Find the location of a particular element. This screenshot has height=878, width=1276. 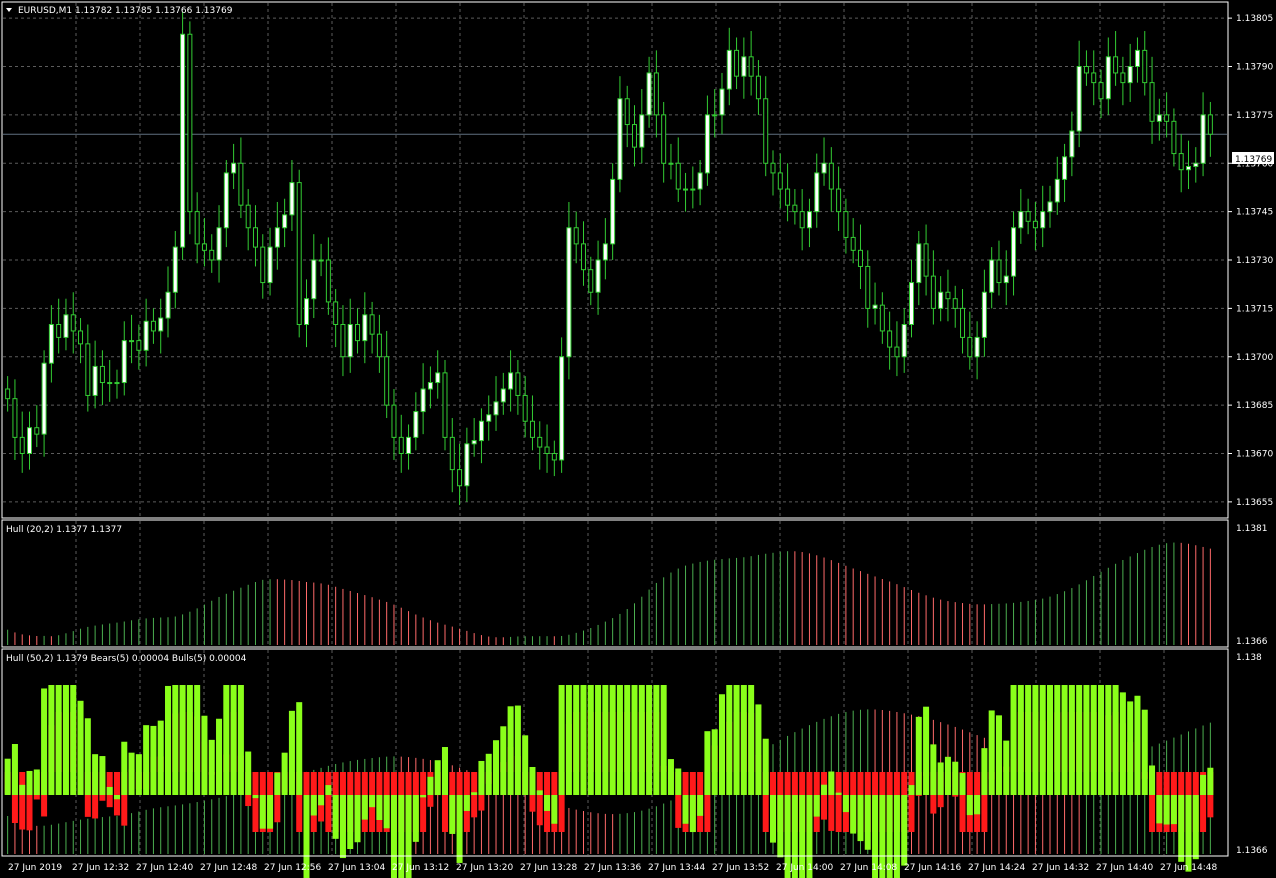

indicator-tick-label: 1.1381 is located at coordinates (1252, 529).